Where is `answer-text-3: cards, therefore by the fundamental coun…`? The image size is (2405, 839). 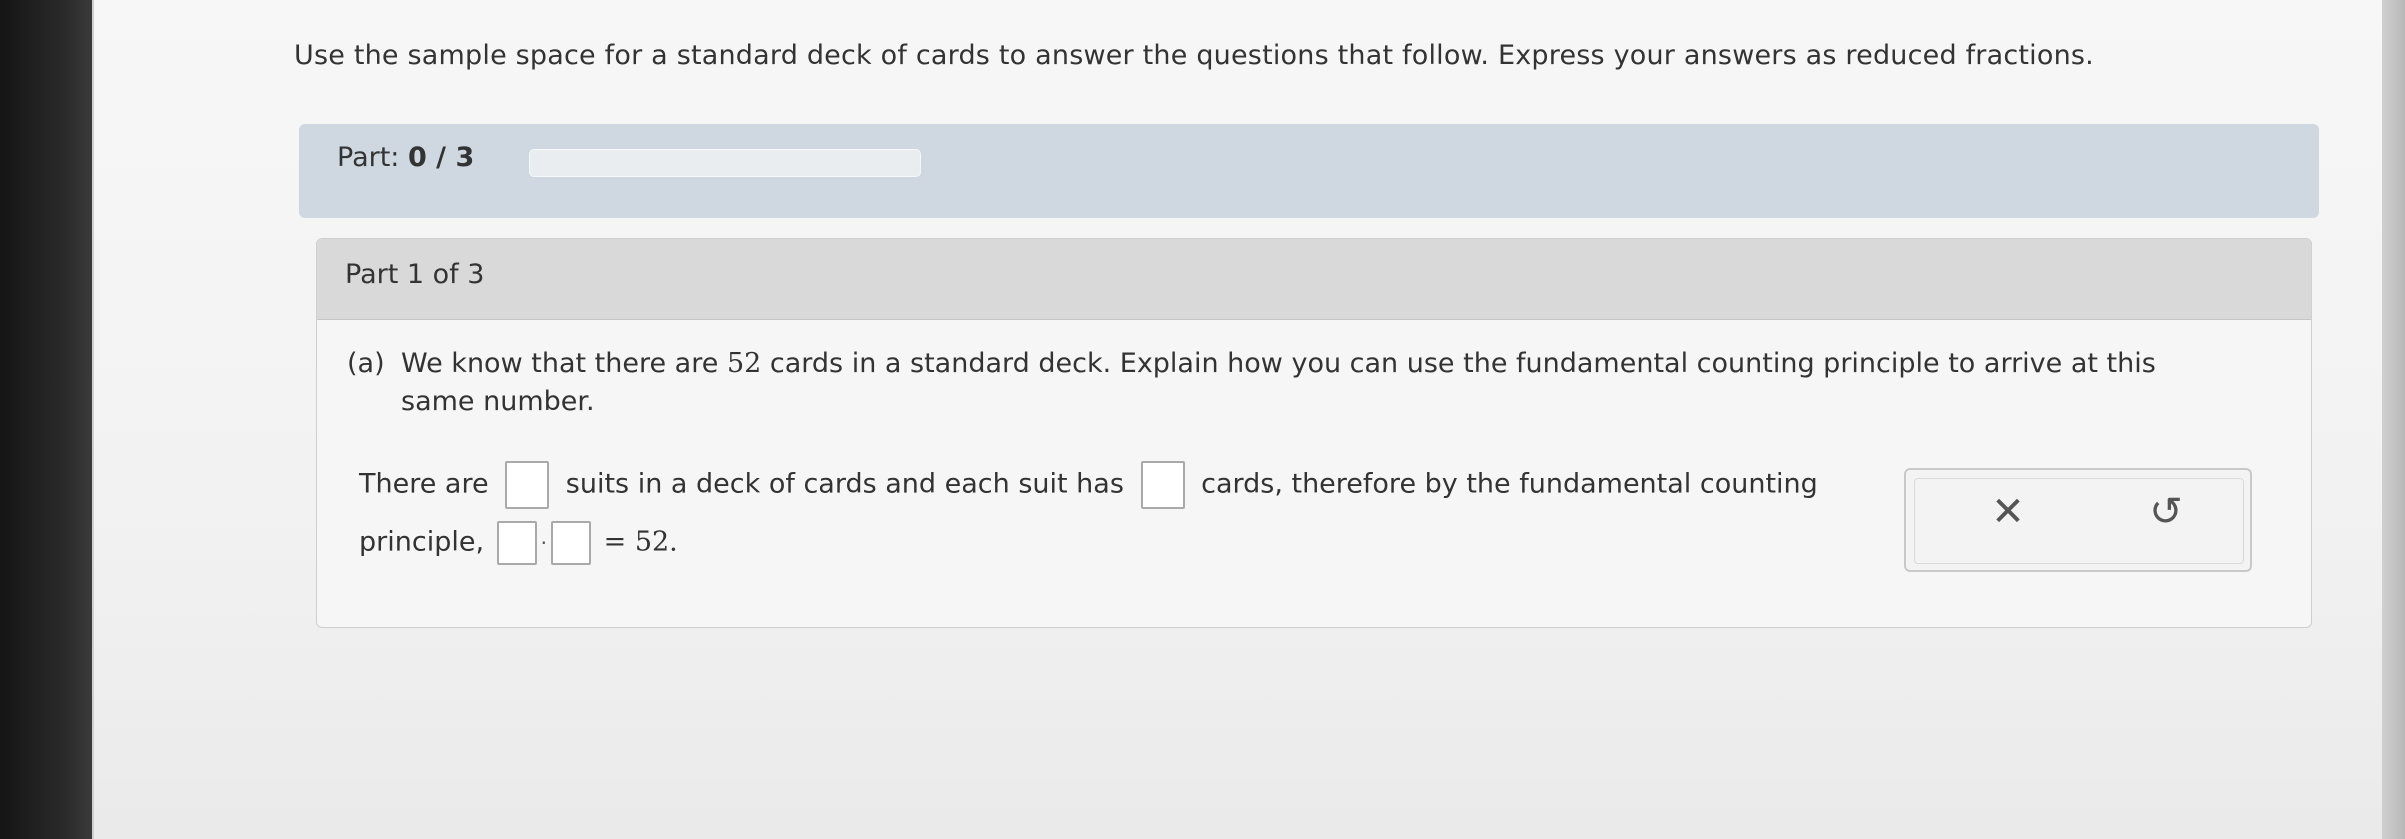 answer-text-3: cards, therefore by the fundamental coun… is located at coordinates (1509, 484).